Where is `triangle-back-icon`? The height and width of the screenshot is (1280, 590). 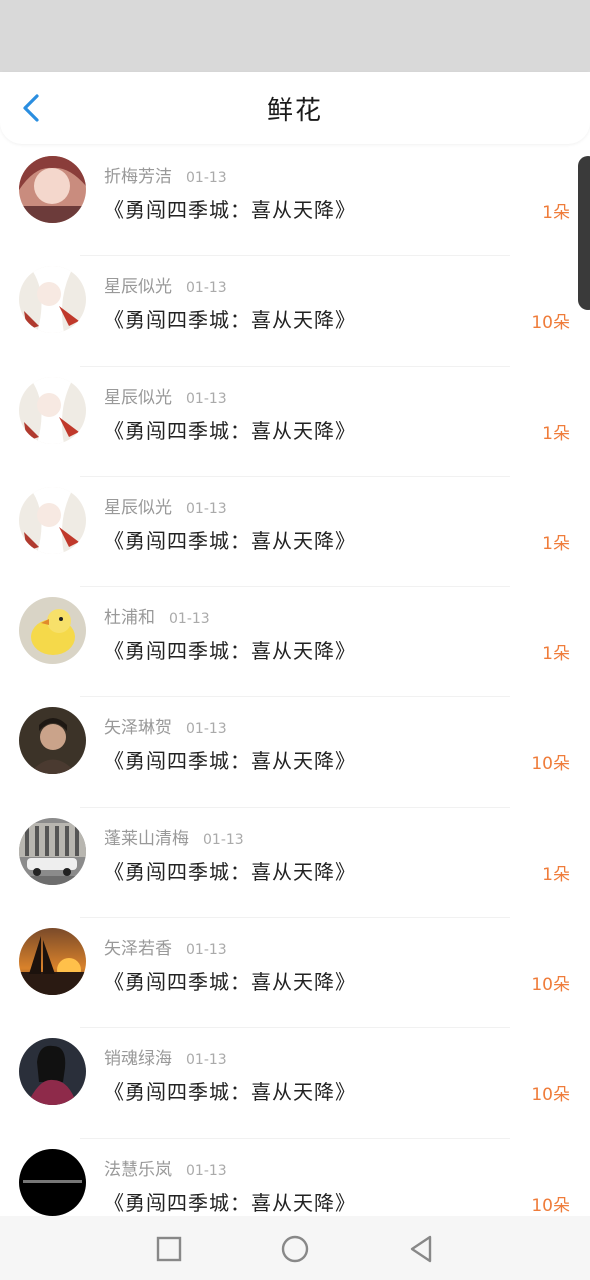
triangle-back-icon is located at coordinates (421, 1249).